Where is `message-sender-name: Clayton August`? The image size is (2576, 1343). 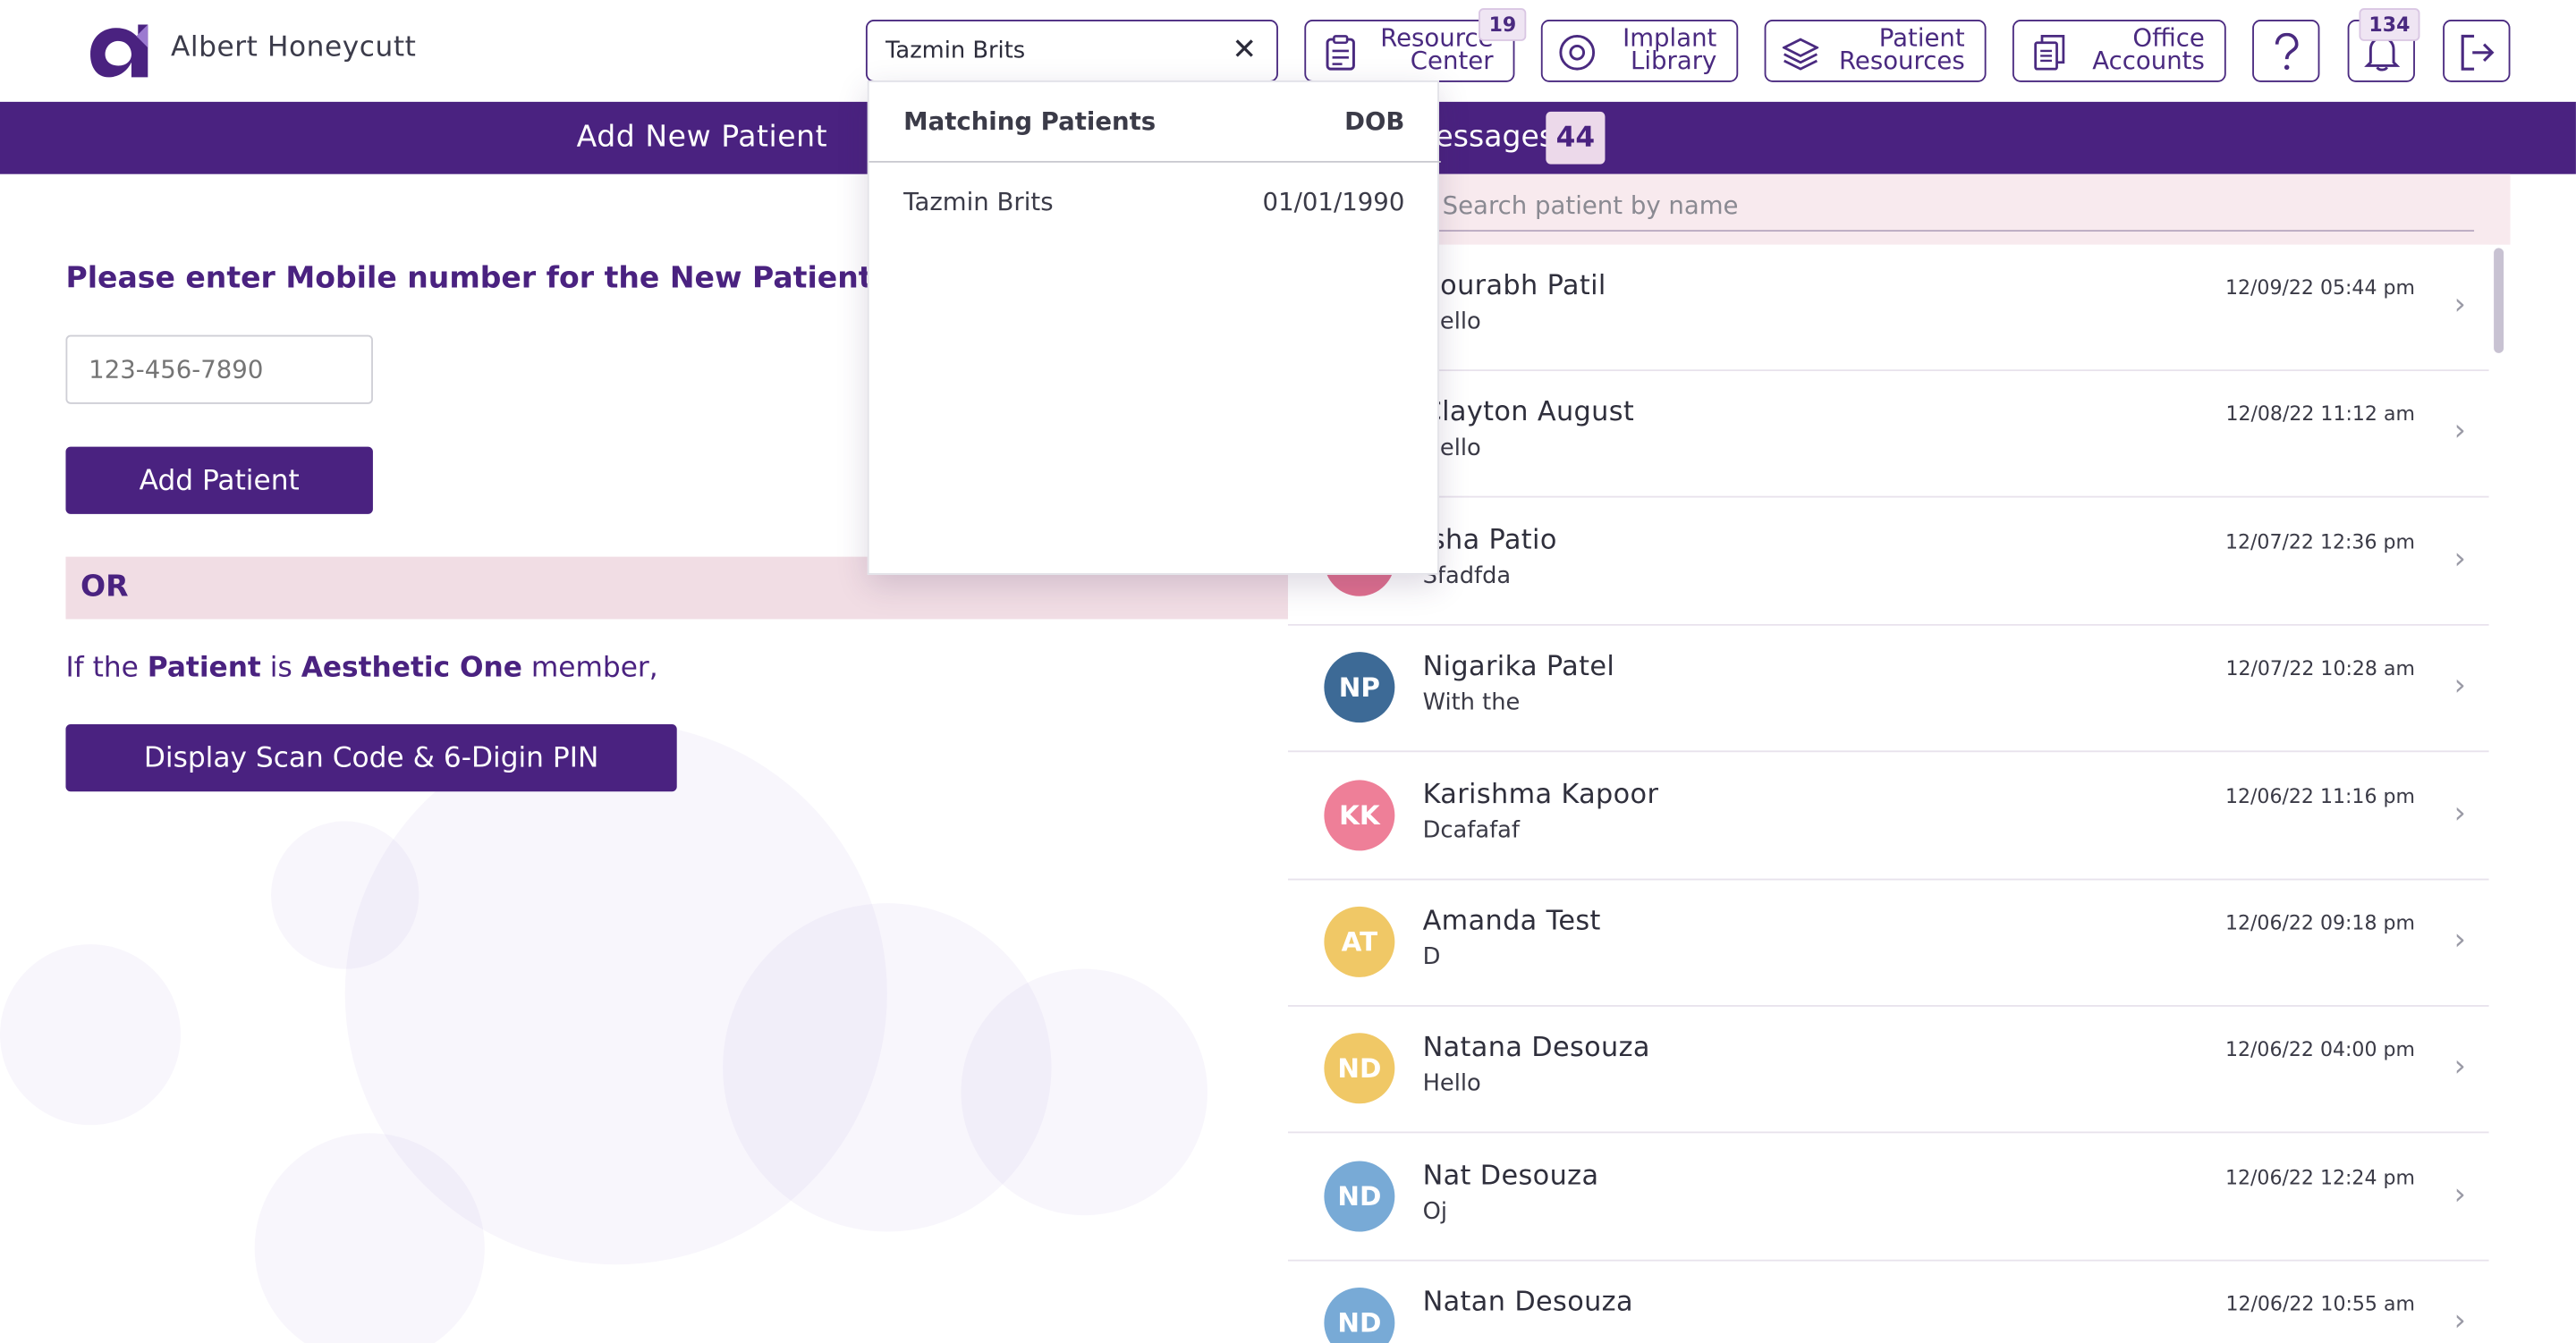 message-sender-name: Clayton August is located at coordinates (1528, 412).